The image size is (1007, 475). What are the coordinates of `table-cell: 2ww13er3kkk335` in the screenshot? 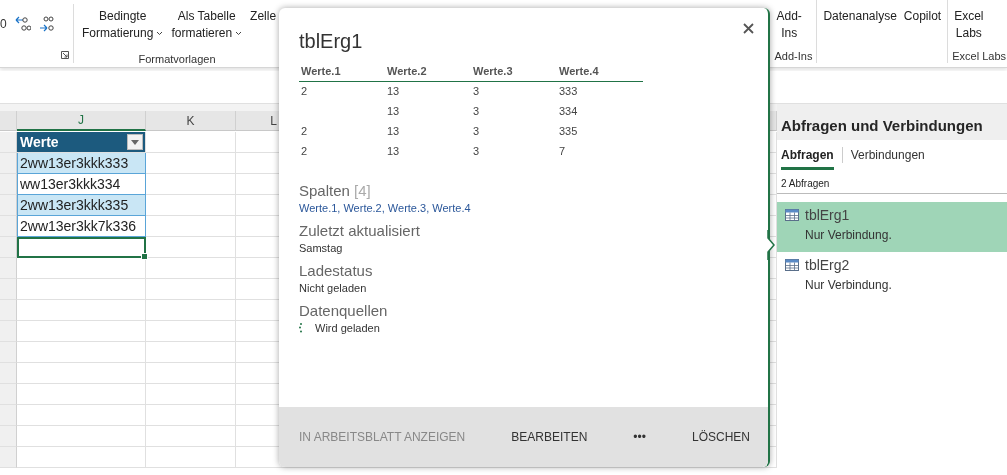 It's located at (81, 205).